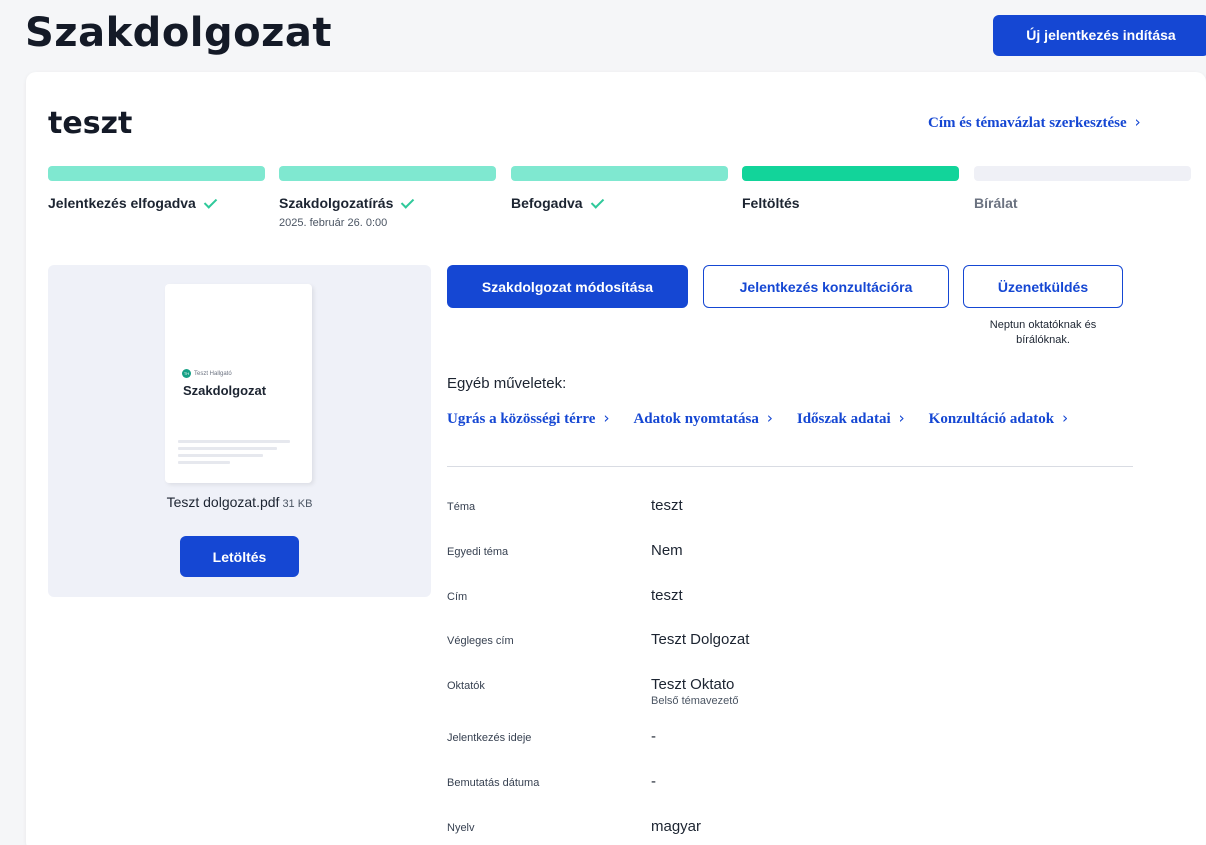  Describe the element at coordinates (156, 188) in the screenshot. I see `step-accepted: Jelentkezés elfogadva` at that location.